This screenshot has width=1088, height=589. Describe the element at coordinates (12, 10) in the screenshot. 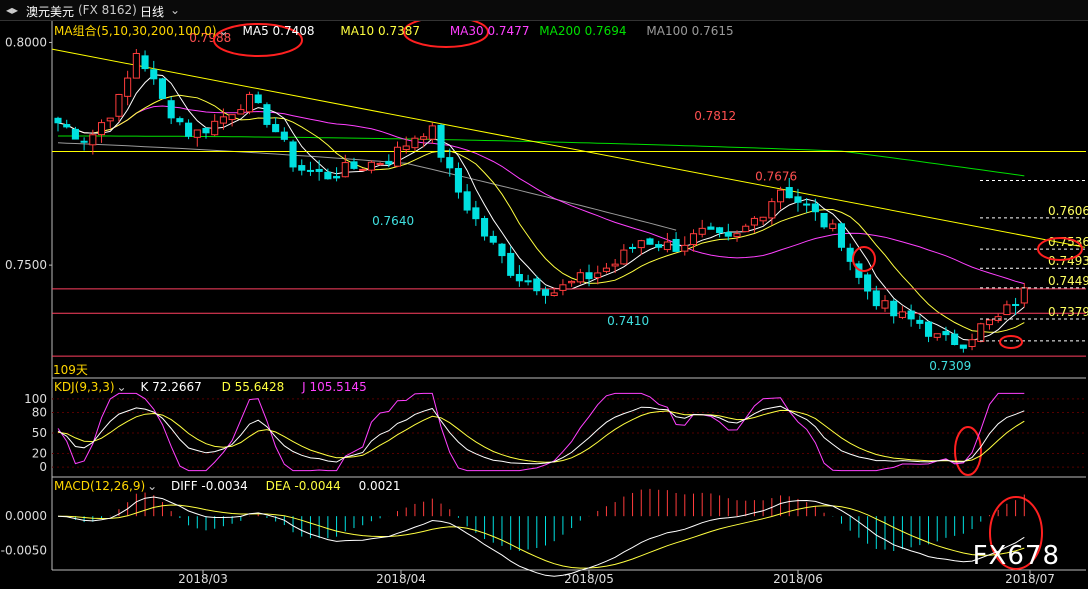

I see `menu-arrow-icon: ◂▸` at that location.